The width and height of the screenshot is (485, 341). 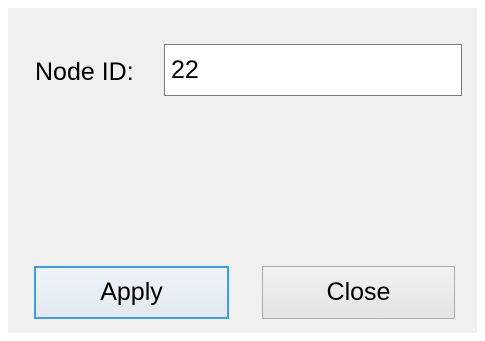 What do you see at coordinates (313, 70) in the screenshot?
I see `node-id-input` at bounding box center [313, 70].